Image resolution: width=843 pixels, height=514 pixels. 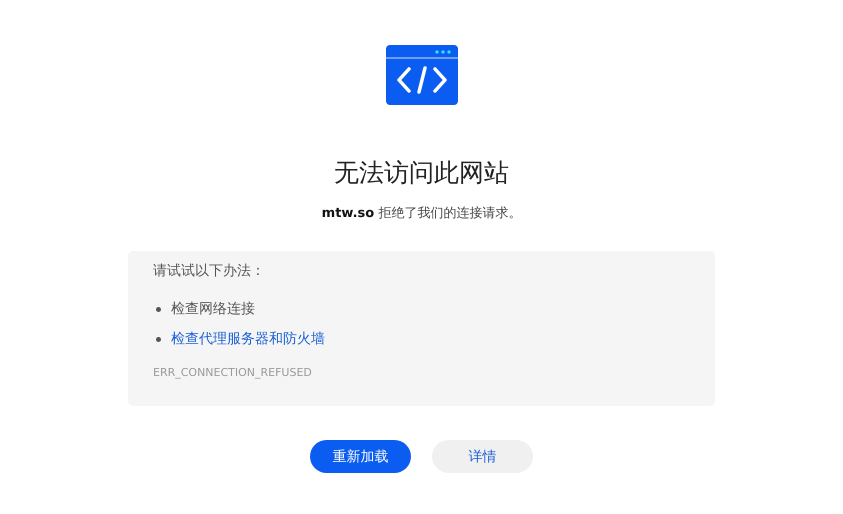 What do you see at coordinates (233, 373) in the screenshot?
I see `error-code: ERR_CONNECTION_REFUSED` at bounding box center [233, 373].